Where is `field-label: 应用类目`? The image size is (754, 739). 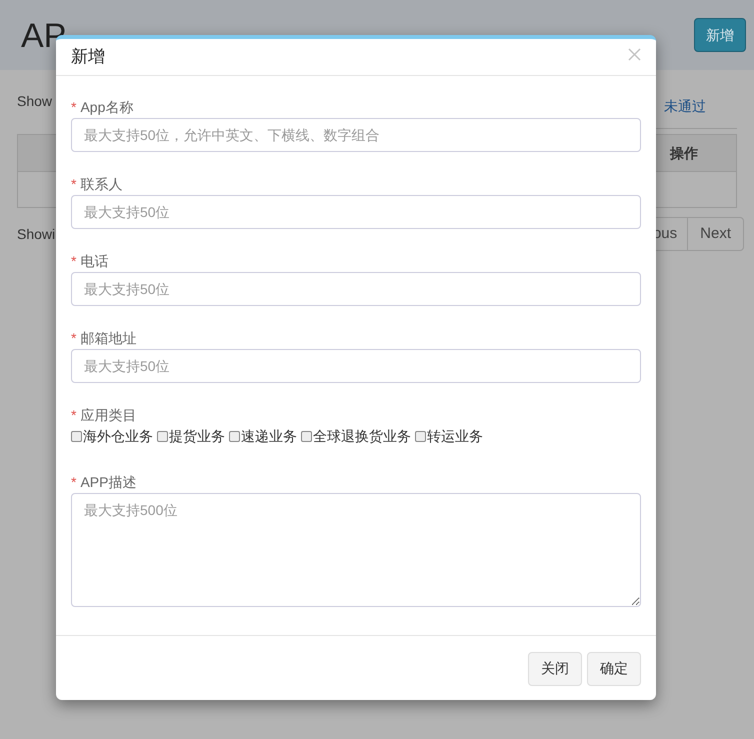 field-label: 应用类目 is located at coordinates (108, 415).